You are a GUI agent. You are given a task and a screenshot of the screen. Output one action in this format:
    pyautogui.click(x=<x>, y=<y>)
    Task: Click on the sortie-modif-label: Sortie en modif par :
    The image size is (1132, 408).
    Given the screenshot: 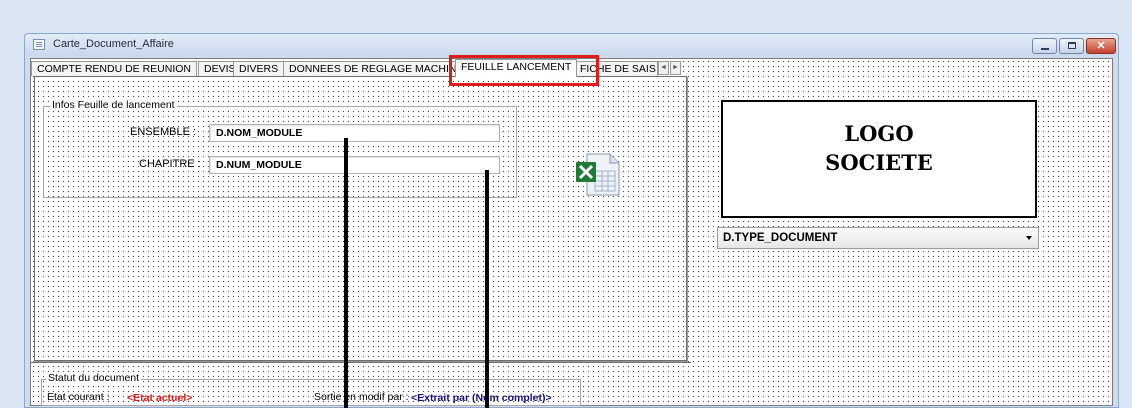 What is the action you would take?
    pyautogui.click(x=361, y=397)
    